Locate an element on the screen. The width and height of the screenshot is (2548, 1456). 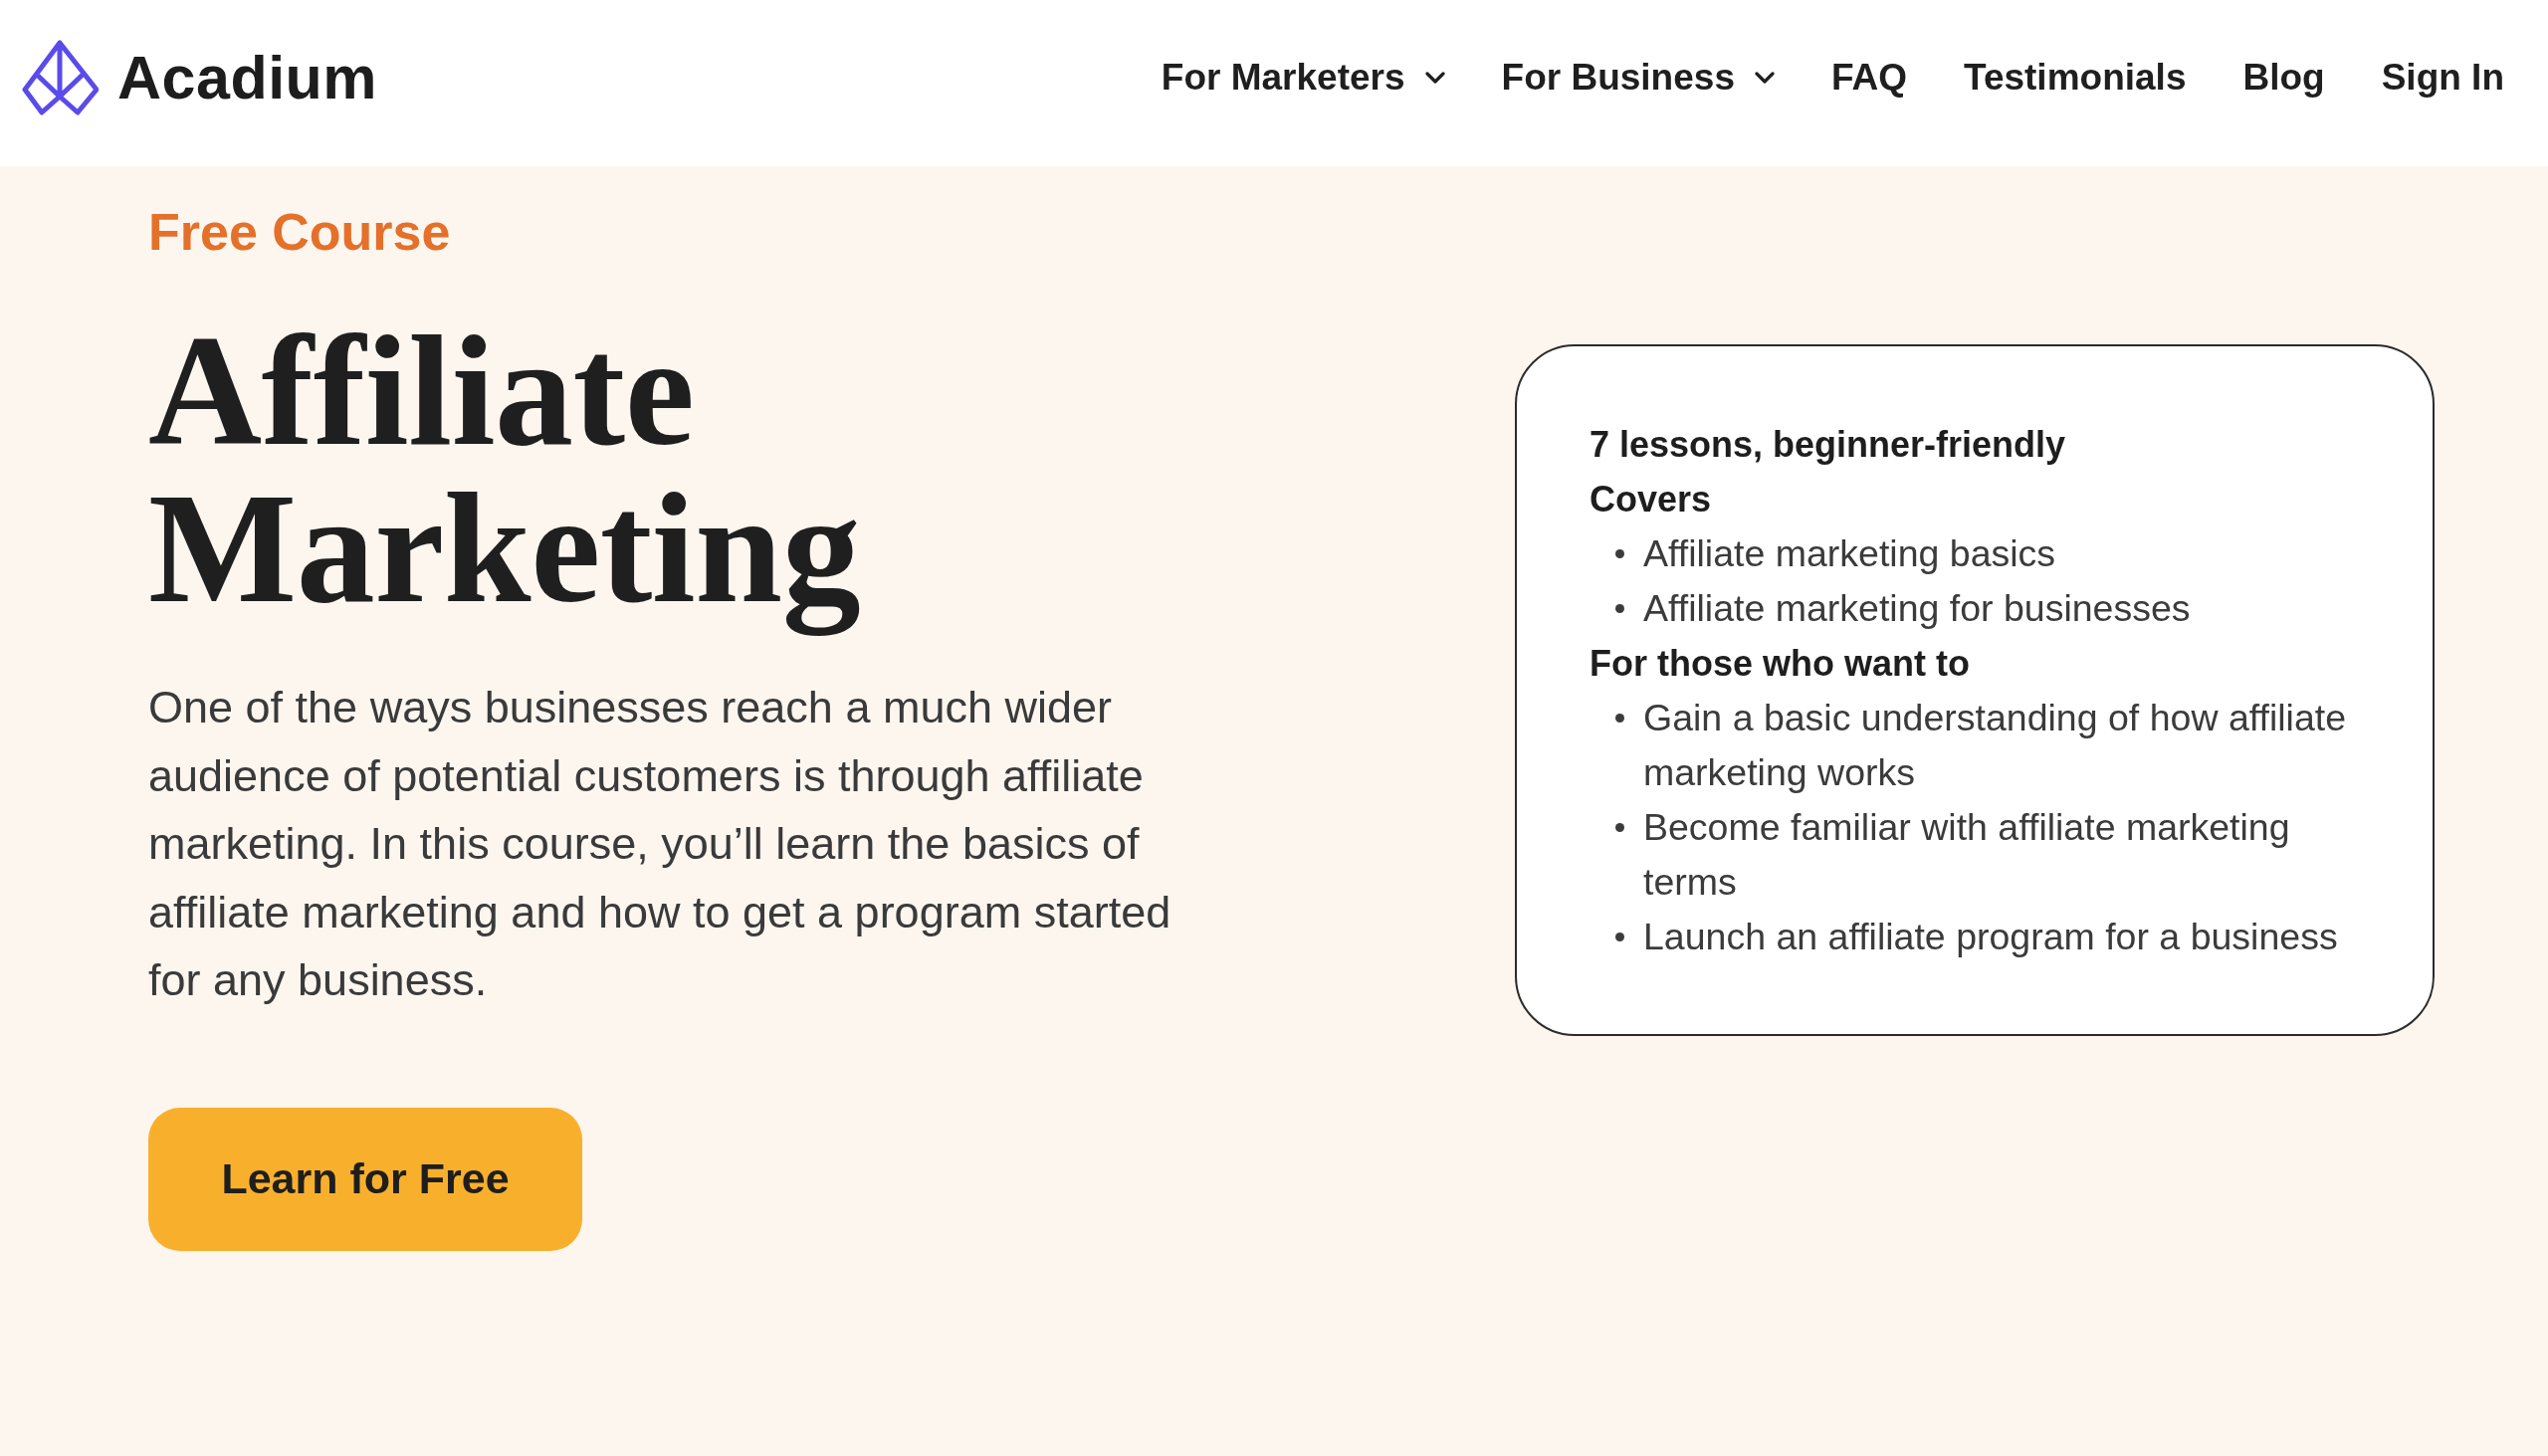
page-title: Affiliate Marketing is located at coordinates (504, 475).